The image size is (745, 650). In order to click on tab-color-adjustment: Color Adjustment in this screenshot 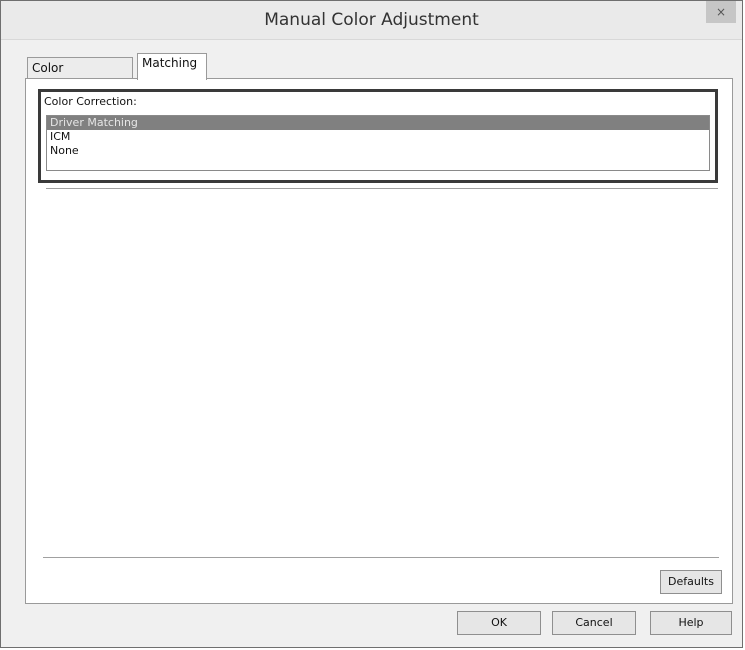, I will do `click(80, 76)`.